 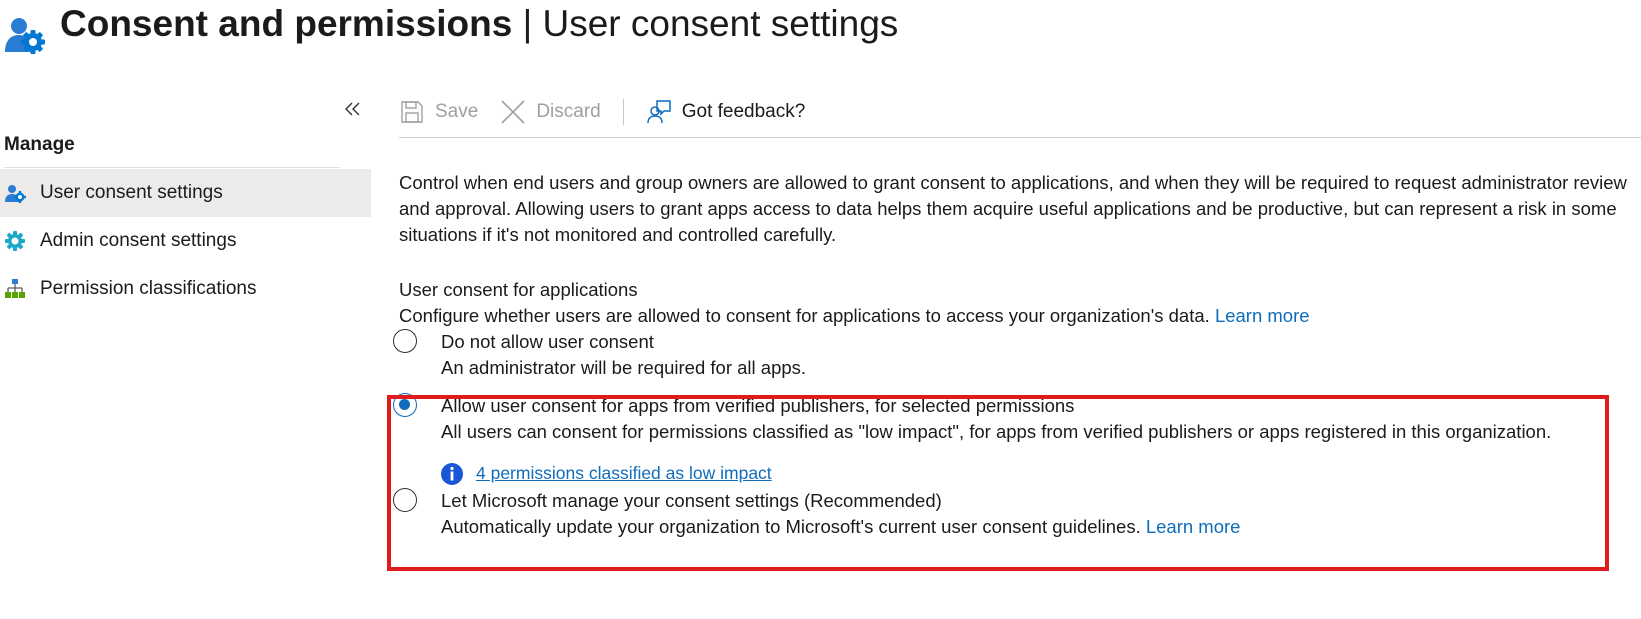 What do you see at coordinates (720, 23) in the screenshot?
I see `page-title-sub: User consent settings` at bounding box center [720, 23].